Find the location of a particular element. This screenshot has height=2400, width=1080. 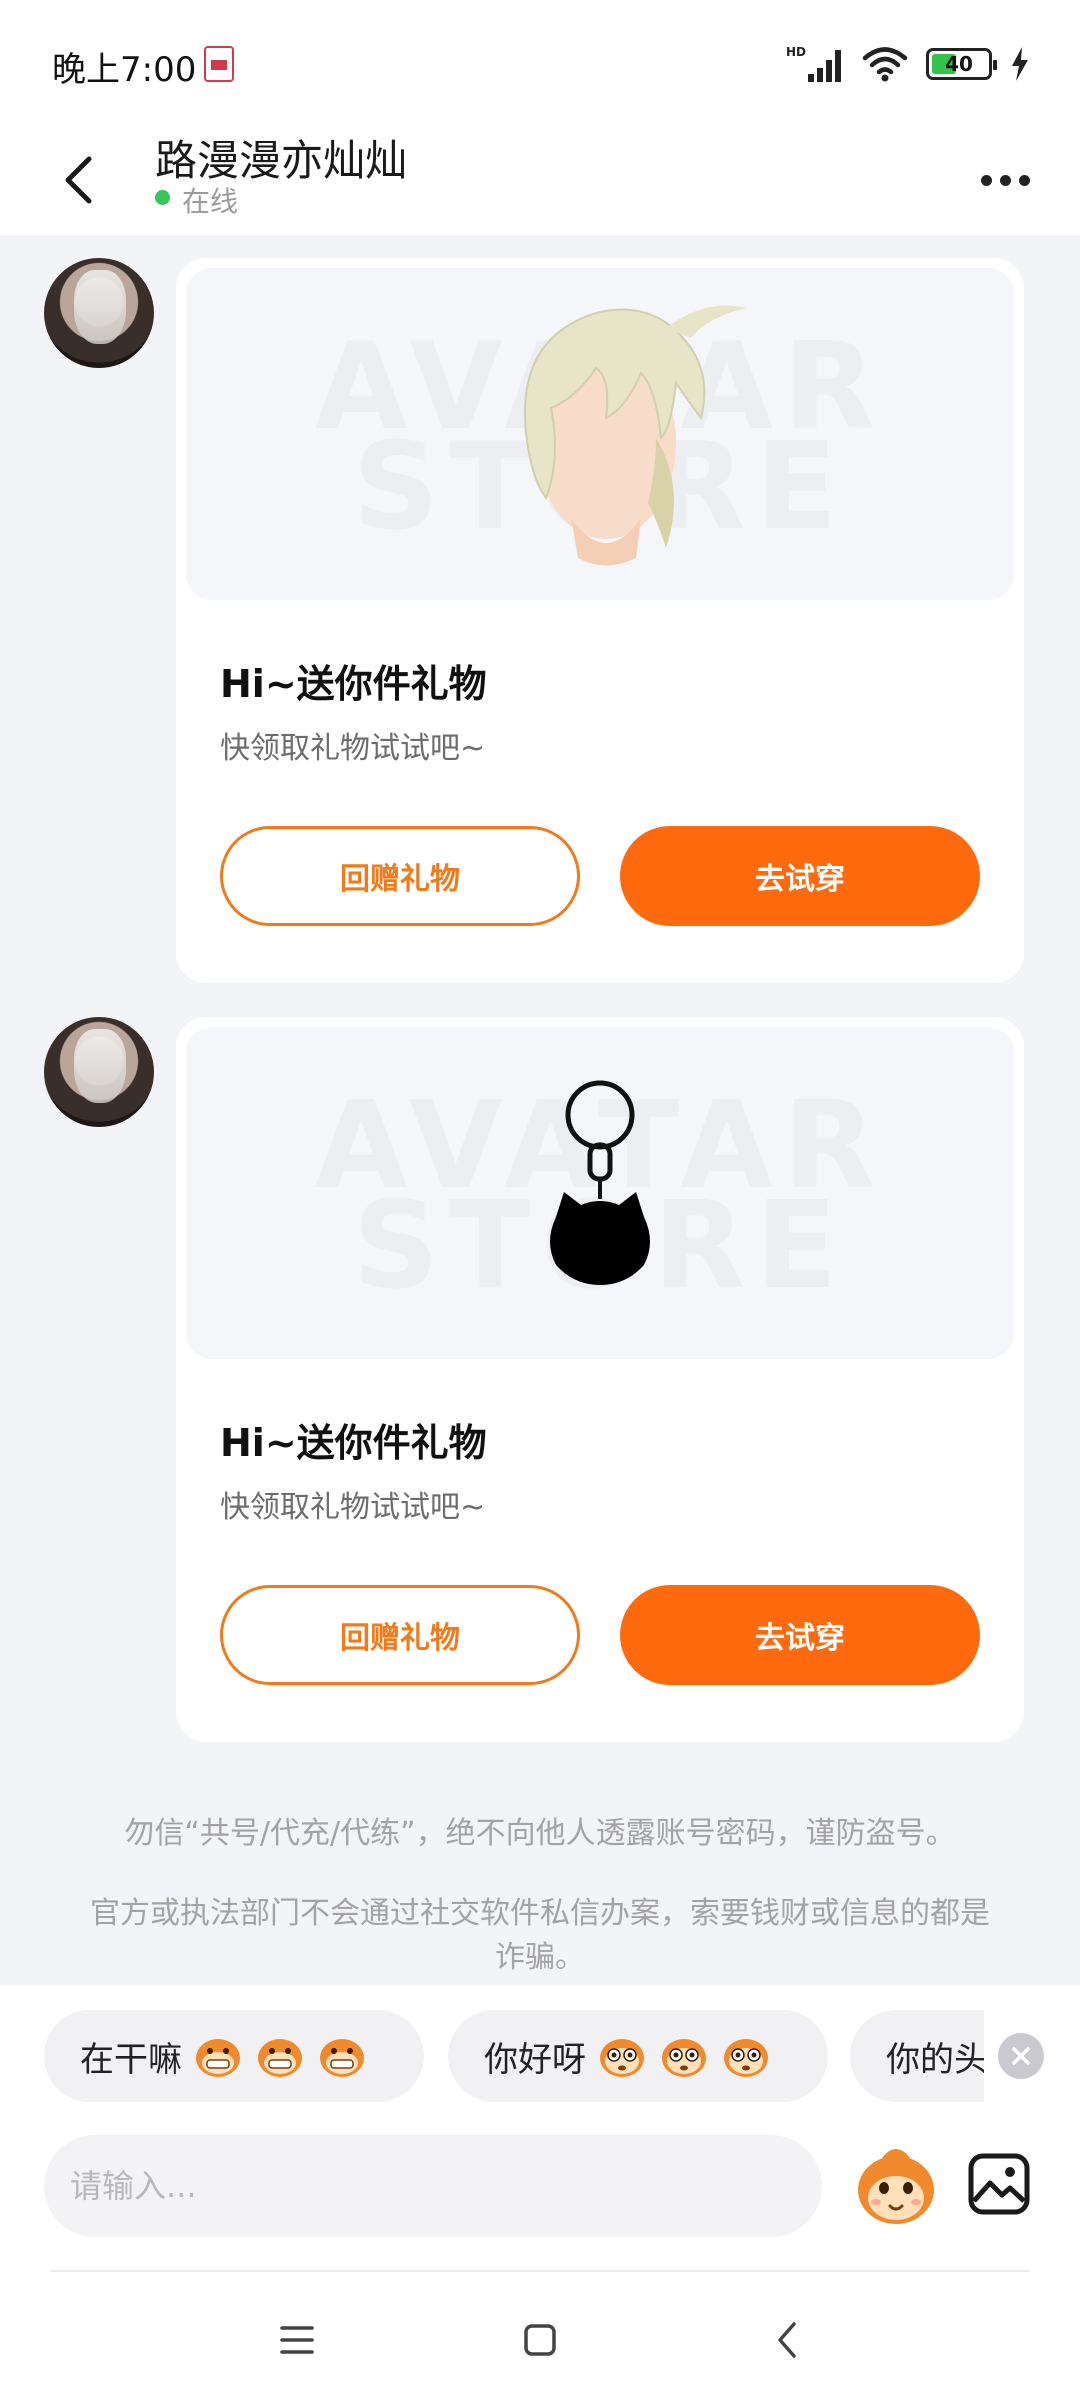

home-square-icon is located at coordinates (540, 2340).